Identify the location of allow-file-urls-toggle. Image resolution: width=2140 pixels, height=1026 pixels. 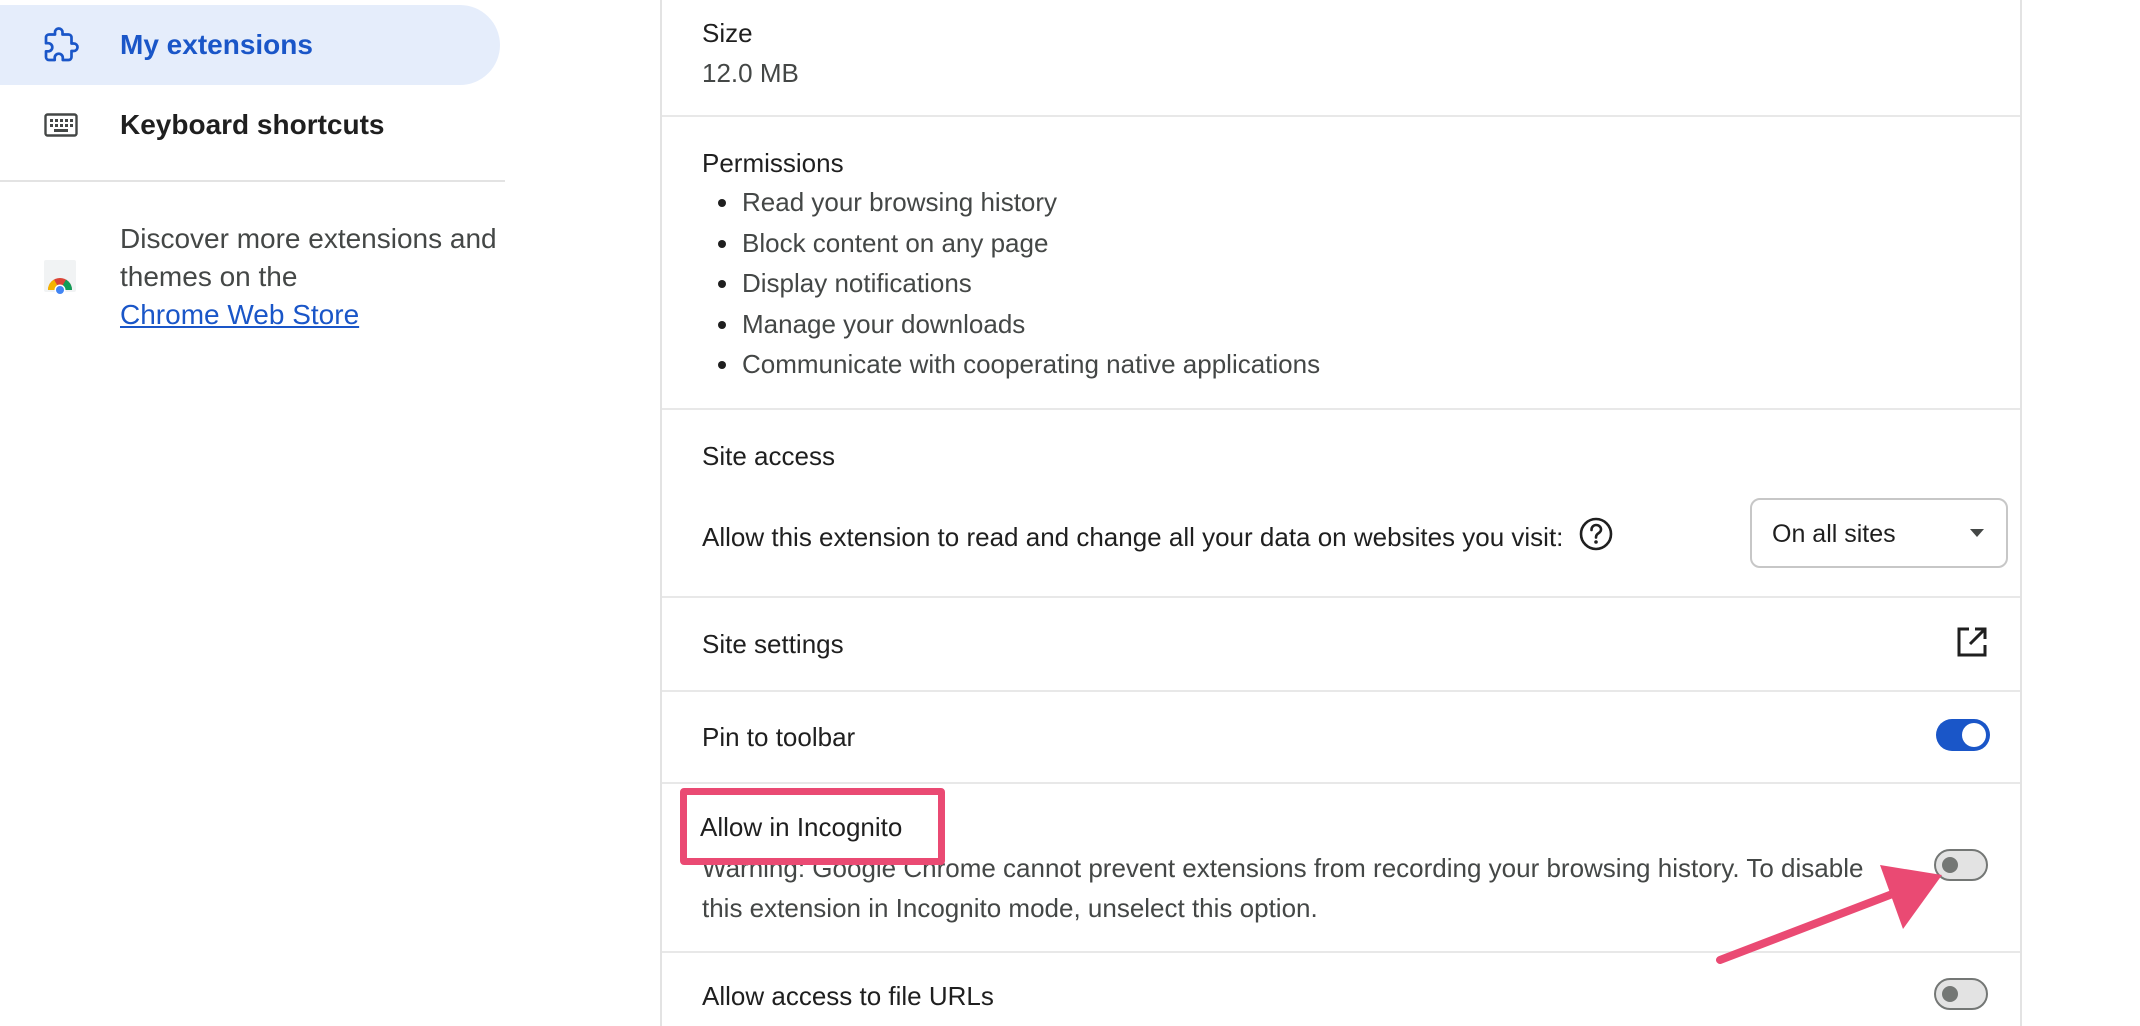
(1961, 994).